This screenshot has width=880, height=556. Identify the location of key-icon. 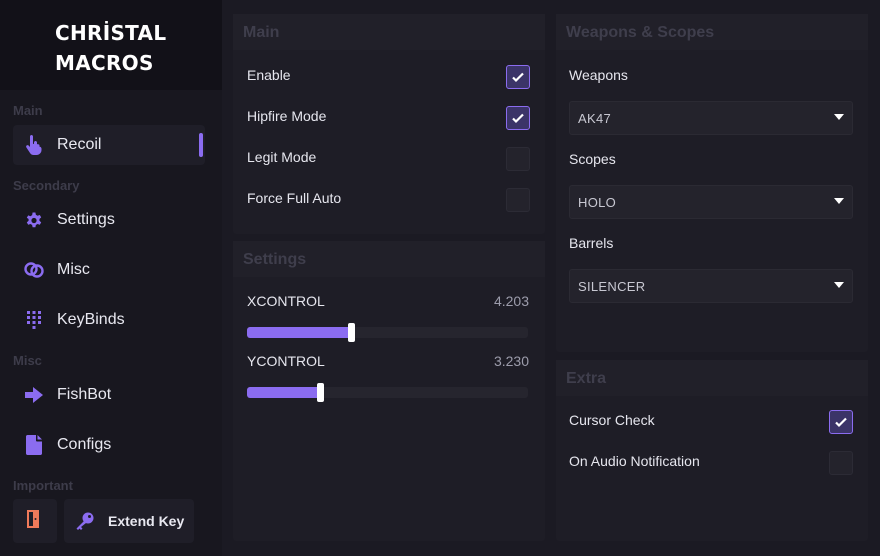
(85, 521).